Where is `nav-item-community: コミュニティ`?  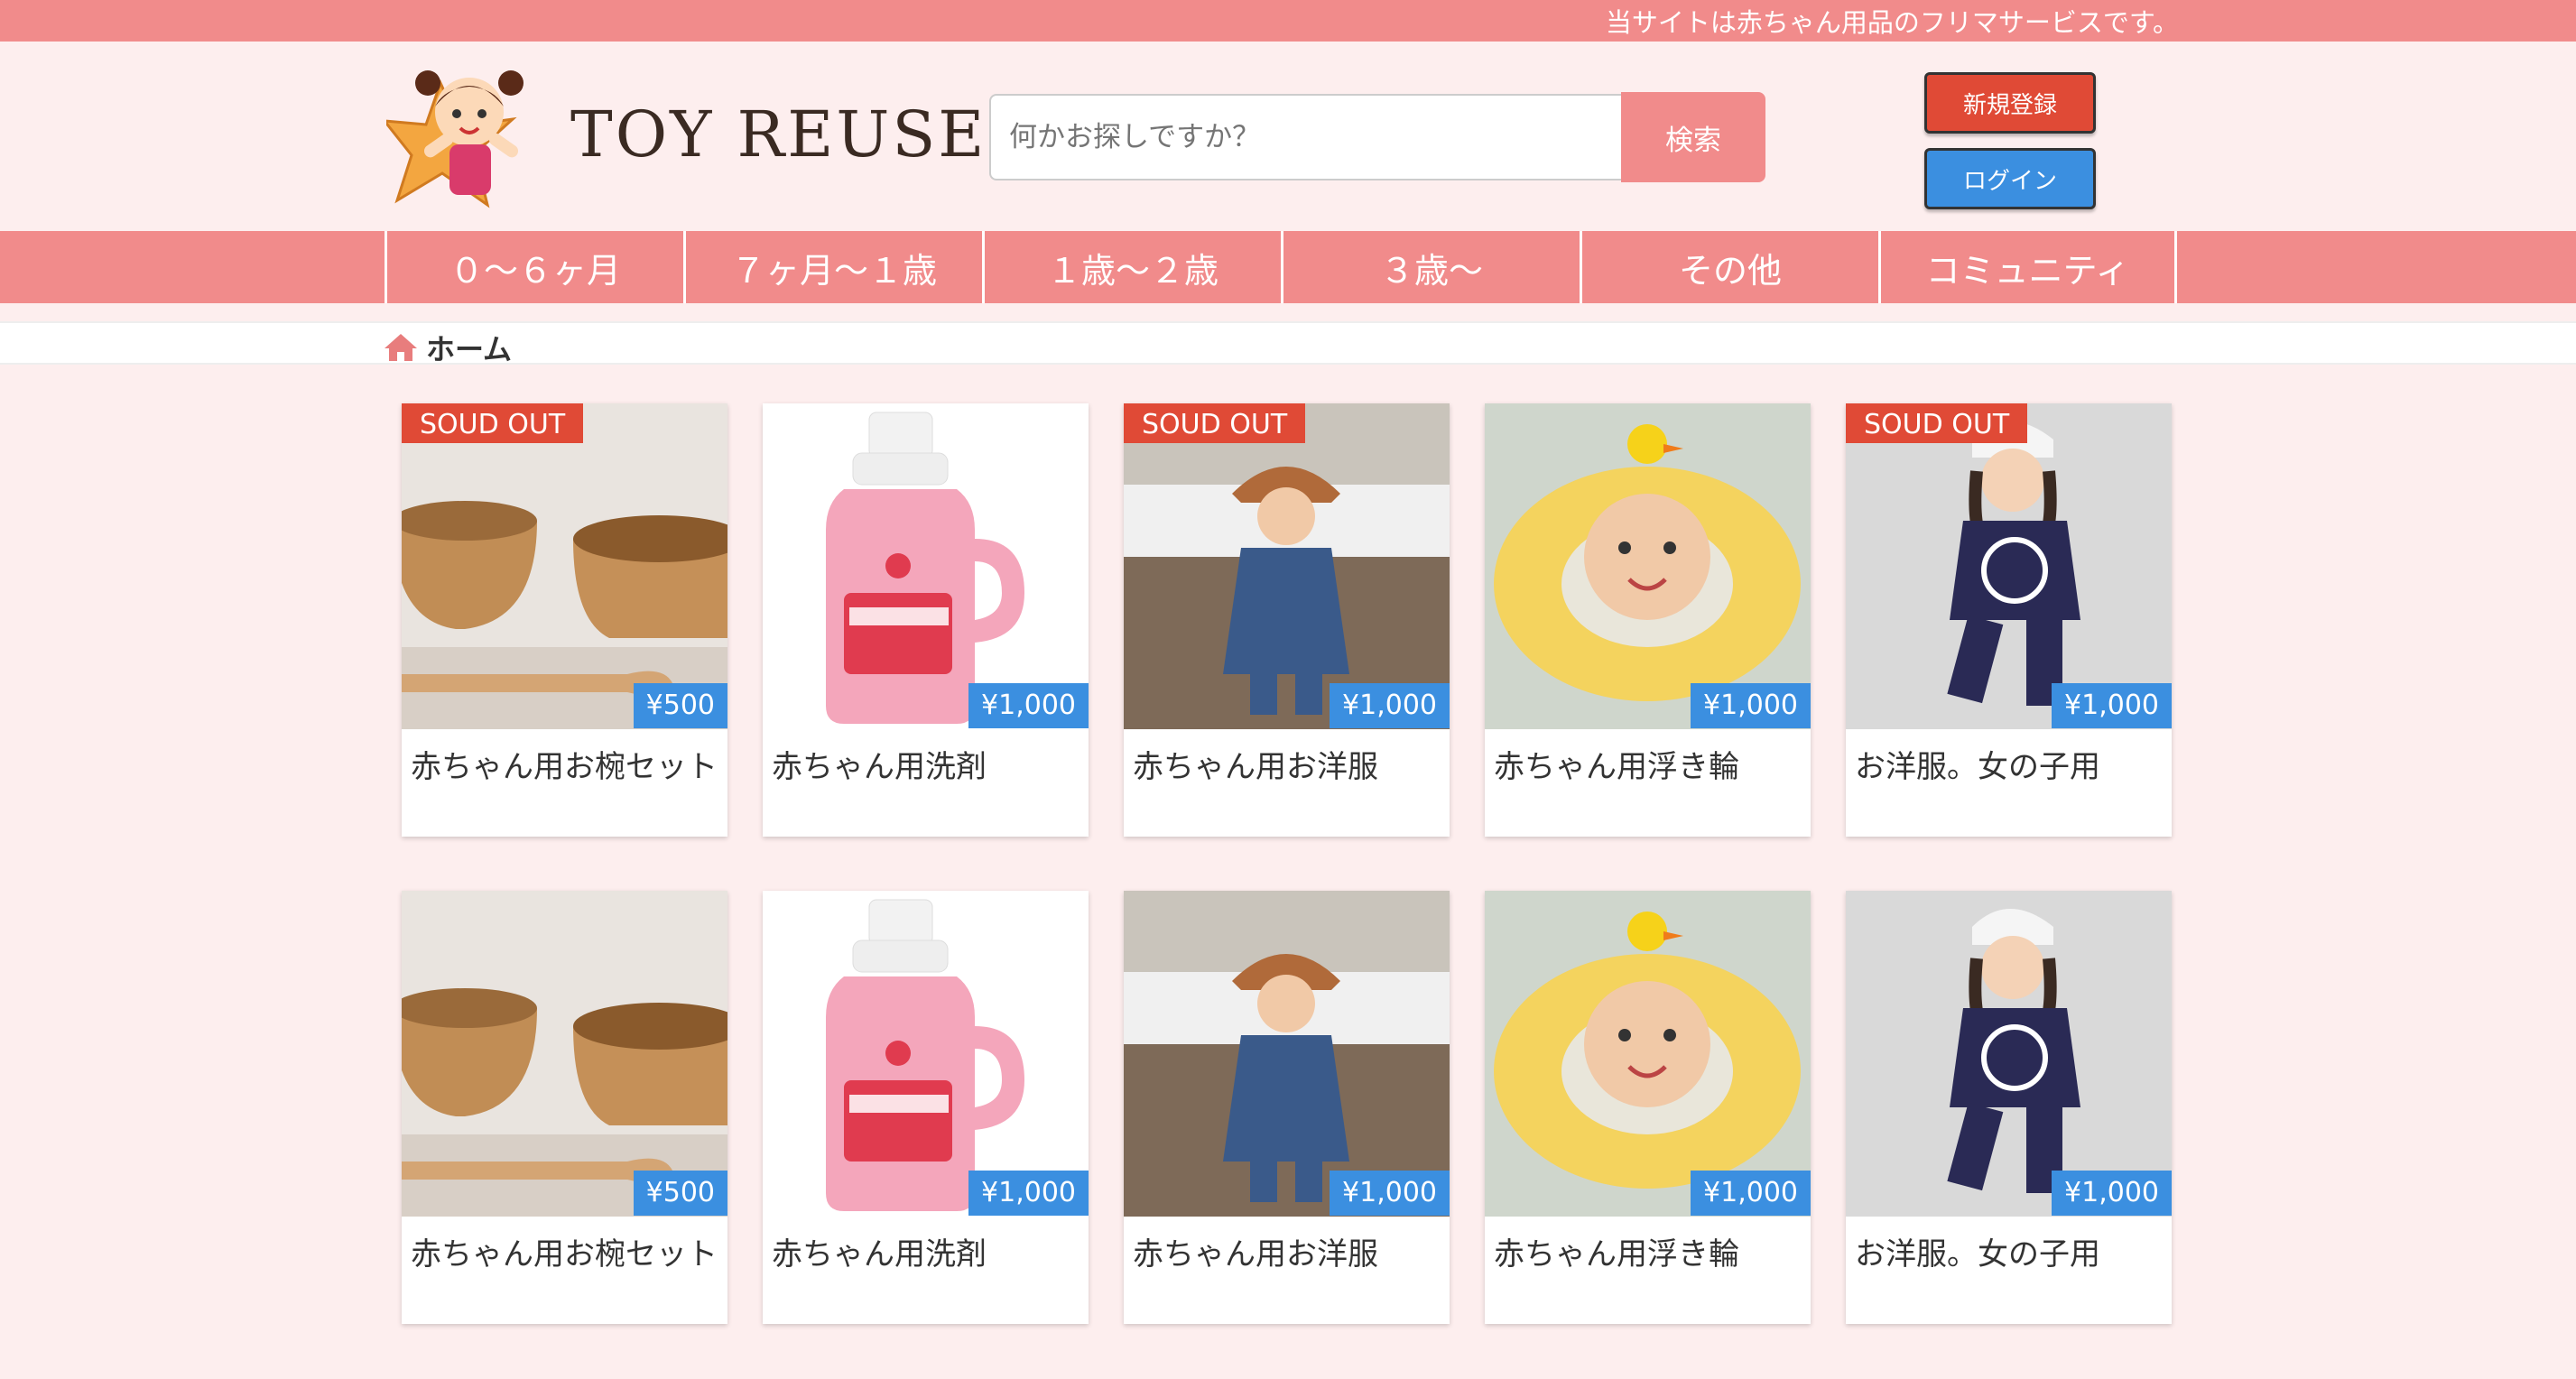 nav-item-community: コミュニティ is located at coordinates (2028, 267).